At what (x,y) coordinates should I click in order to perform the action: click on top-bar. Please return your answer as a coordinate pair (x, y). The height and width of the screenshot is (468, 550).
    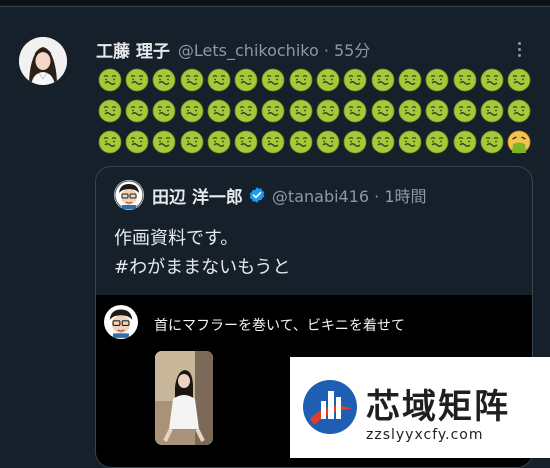
    Looking at the image, I should click on (275, 2).